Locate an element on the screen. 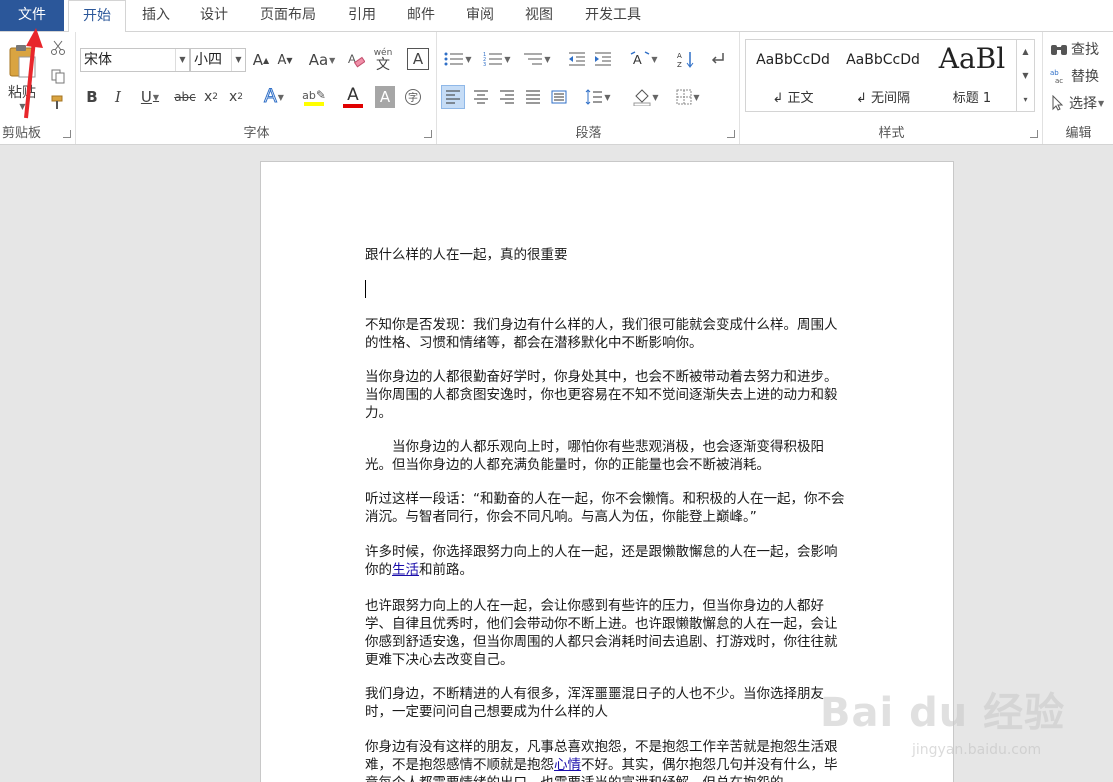 This screenshot has height=782, width=1113. tab-review: 审阅 is located at coordinates (480, 15).